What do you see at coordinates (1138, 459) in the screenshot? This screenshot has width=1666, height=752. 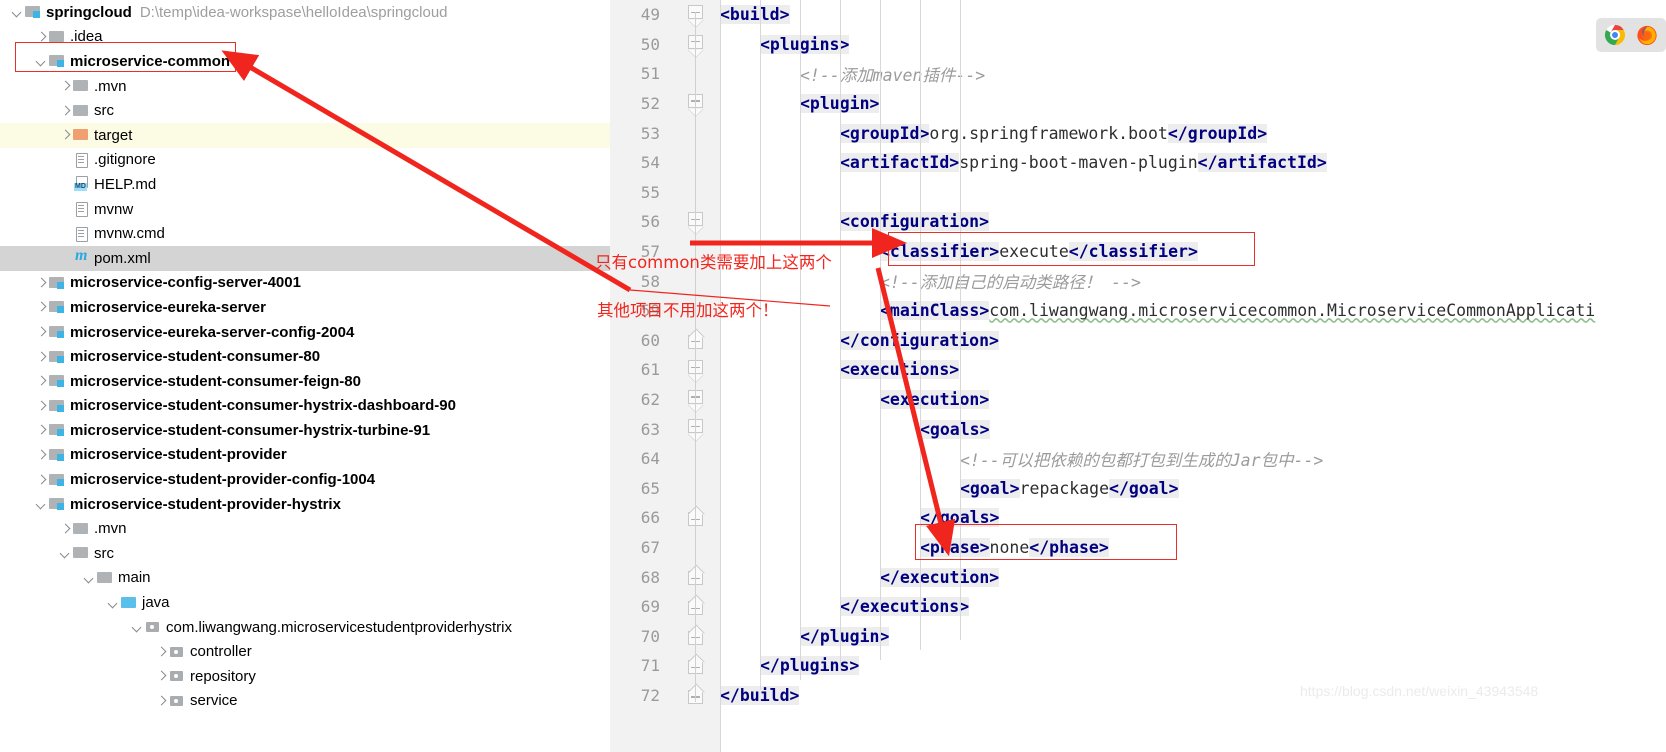 I see `code-line: 64 <!--可以把依赖的包都打包到生成的Jar包中-->` at bounding box center [1138, 459].